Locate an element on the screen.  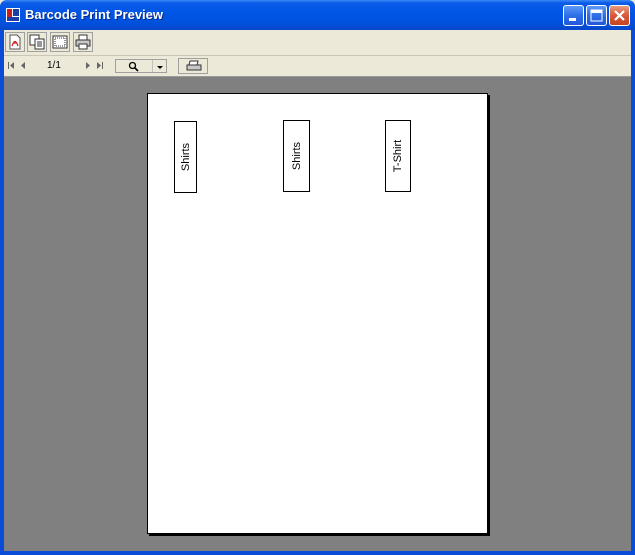
maximize-button is located at coordinates (596, 15).